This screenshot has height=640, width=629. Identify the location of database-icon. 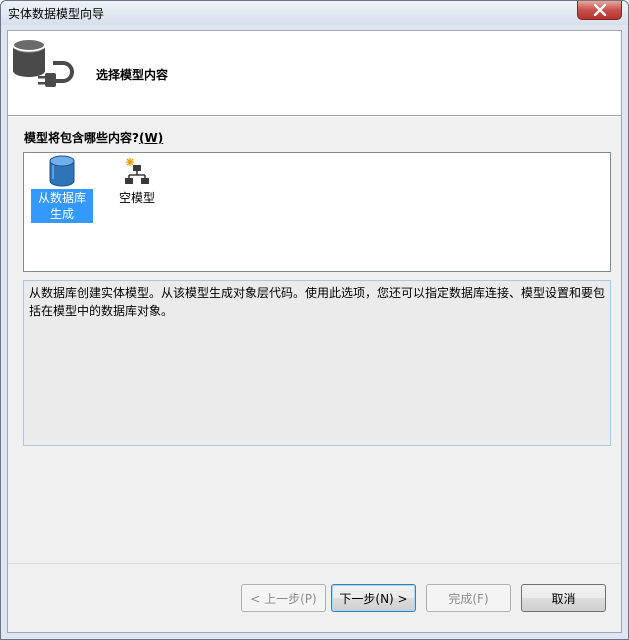
(62, 171).